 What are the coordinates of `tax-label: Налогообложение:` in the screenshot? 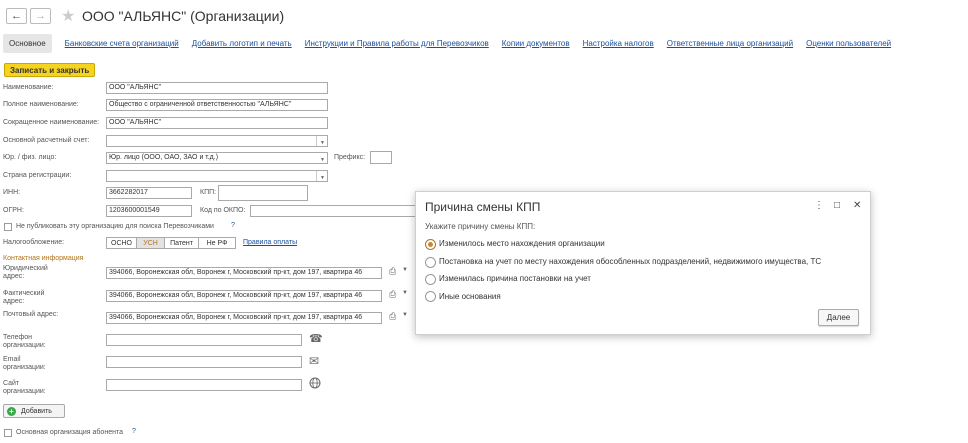 It's located at (34, 242).